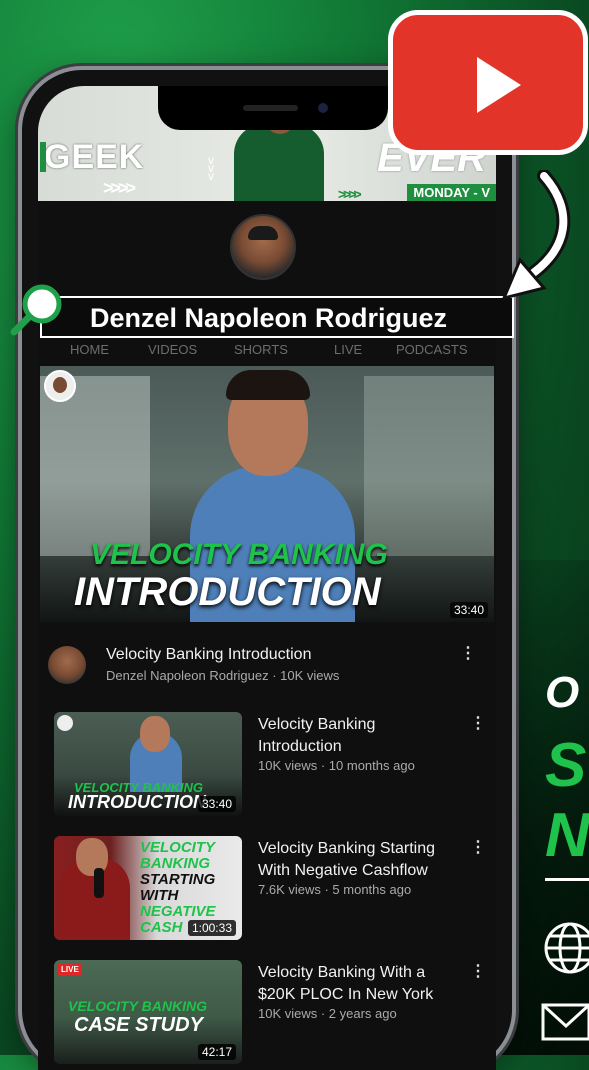 This screenshot has height=1070, width=589. Describe the element at coordinates (223, 675) in the screenshot. I see `featured-video-subtitle: Denzel Napoleon Rodriguez · 10K views` at that location.